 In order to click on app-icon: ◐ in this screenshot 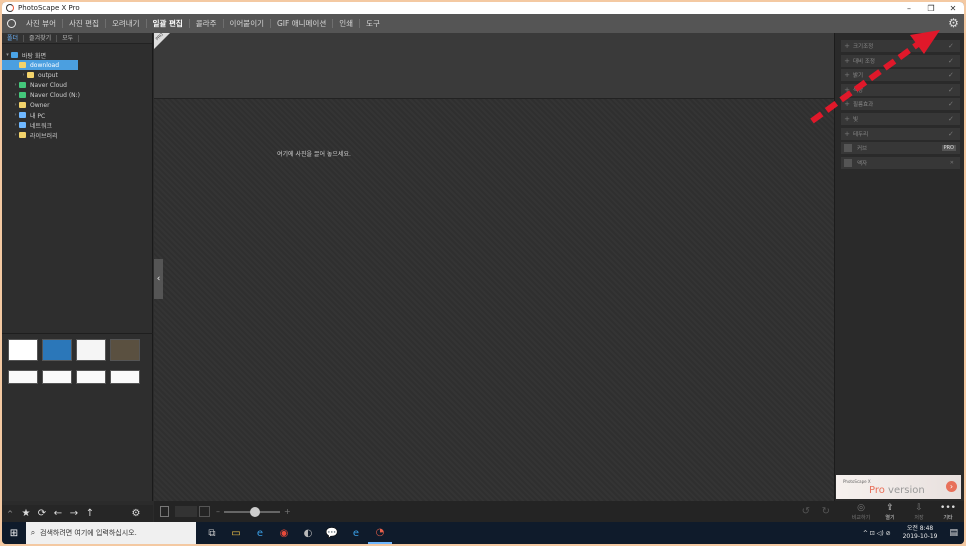, I will do `click(308, 533)`.